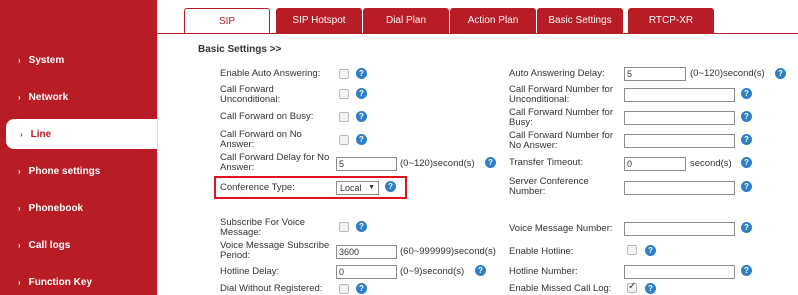 Image resolution: width=798 pixels, height=295 pixels. Describe the element at coordinates (366, 164) in the screenshot. I see `call-forward-delay-input: 5` at that location.